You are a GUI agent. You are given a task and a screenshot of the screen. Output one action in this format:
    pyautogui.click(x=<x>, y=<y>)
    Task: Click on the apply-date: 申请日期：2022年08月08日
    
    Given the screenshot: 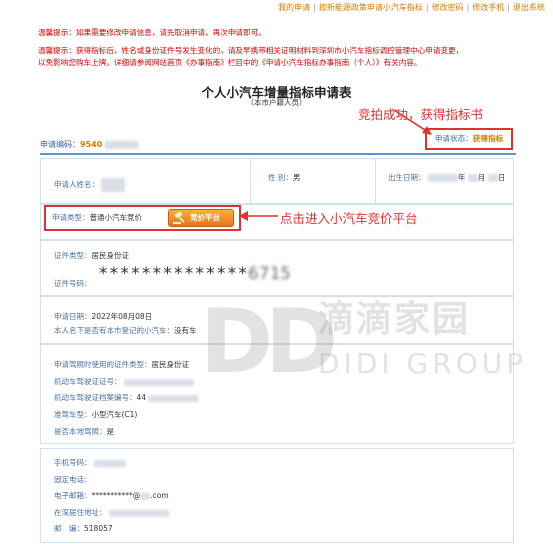 What is the action you would take?
    pyautogui.click(x=103, y=316)
    